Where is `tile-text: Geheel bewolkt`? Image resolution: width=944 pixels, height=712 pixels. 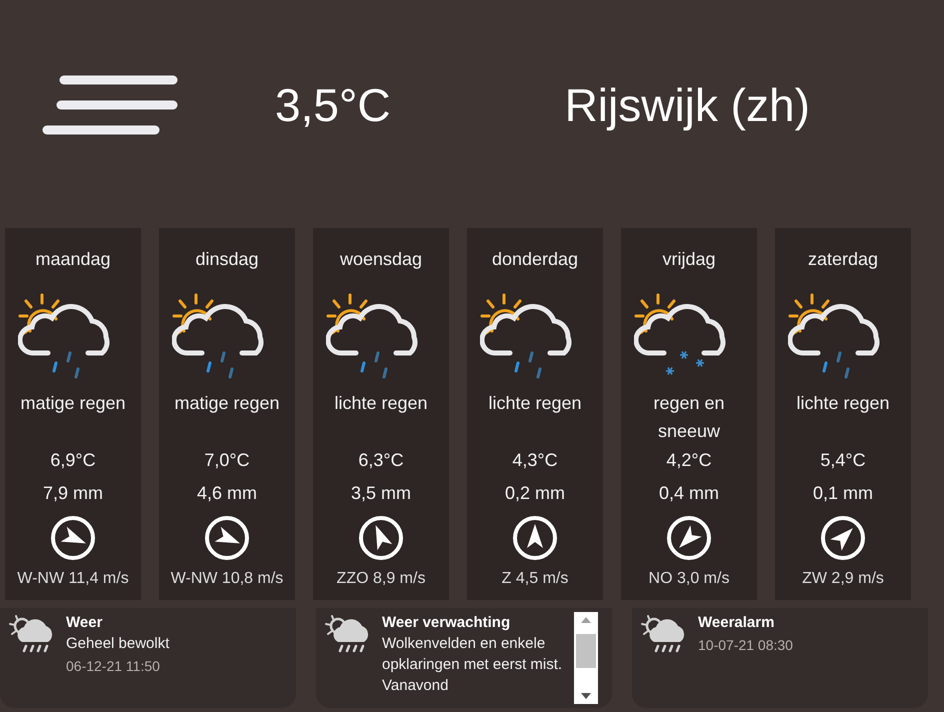
tile-text: Geheel bewolkt is located at coordinates (118, 644).